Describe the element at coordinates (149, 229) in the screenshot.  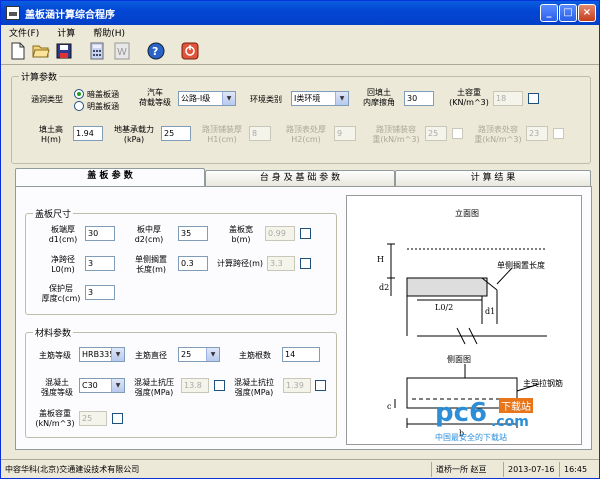
I see `d2-label-line1: 板中厚` at that location.